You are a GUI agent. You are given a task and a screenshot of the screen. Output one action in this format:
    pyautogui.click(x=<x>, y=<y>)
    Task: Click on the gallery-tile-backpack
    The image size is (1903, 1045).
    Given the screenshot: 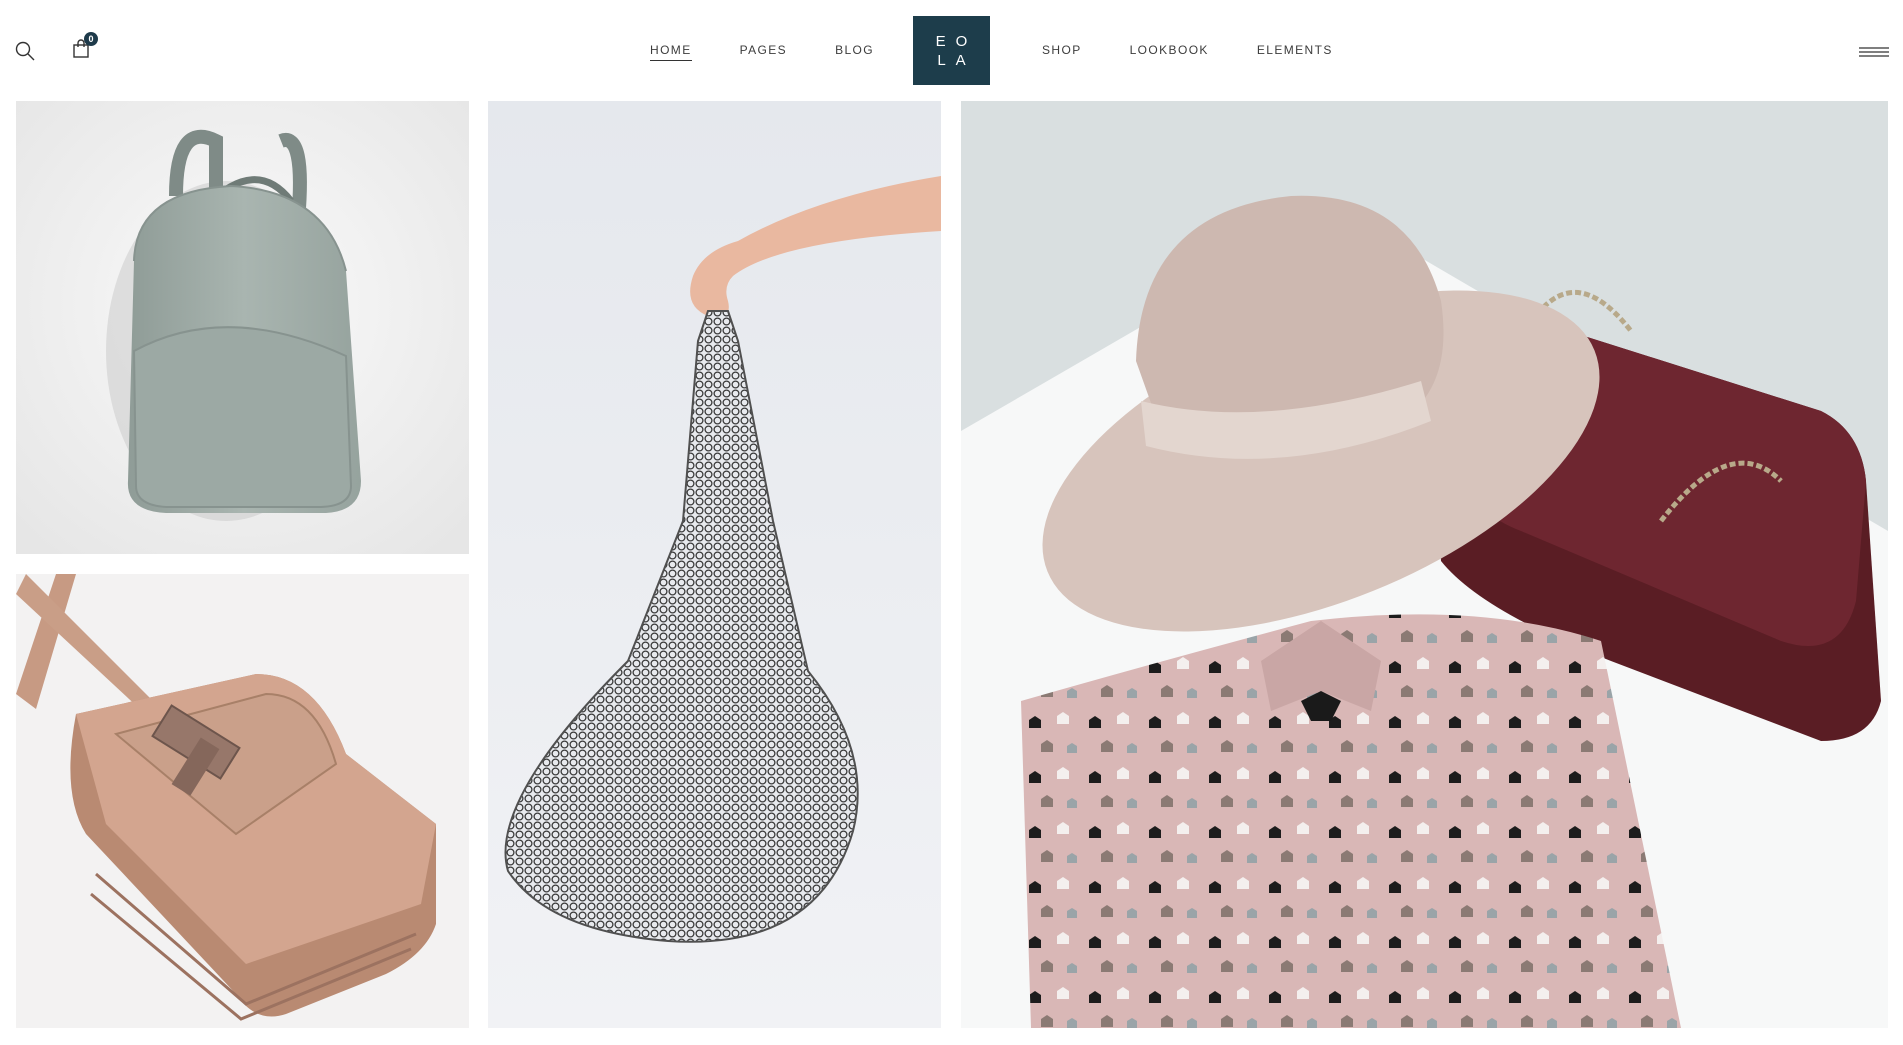 What is the action you would take?
    pyautogui.click(x=242, y=327)
    